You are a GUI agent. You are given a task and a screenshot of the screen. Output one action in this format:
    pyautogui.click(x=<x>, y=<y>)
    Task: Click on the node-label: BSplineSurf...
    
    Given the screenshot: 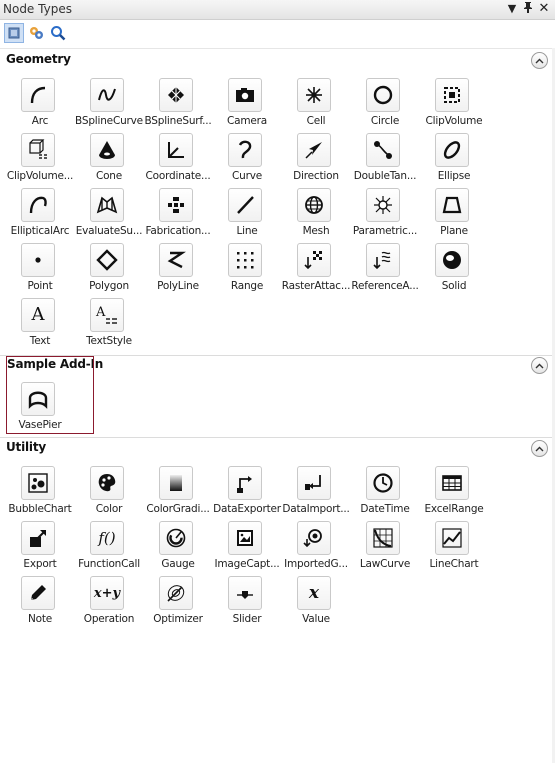 What is the action you would take?
    pyautogui.click(x=178, y=121)
    